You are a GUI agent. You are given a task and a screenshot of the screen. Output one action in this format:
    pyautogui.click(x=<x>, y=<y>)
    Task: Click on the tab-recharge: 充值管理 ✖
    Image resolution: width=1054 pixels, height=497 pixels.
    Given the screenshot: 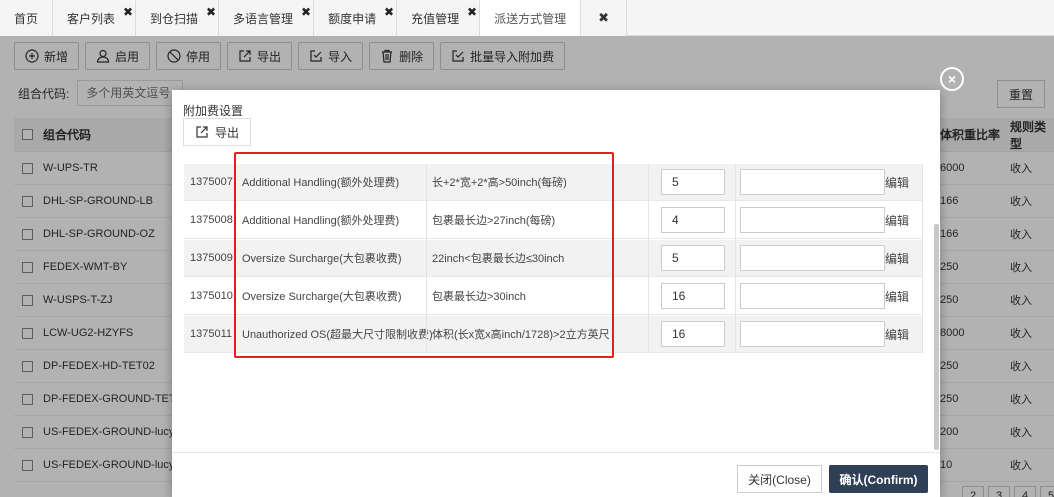 What is the action you would take?
    pyautogui.click(x=439, y=18)
    